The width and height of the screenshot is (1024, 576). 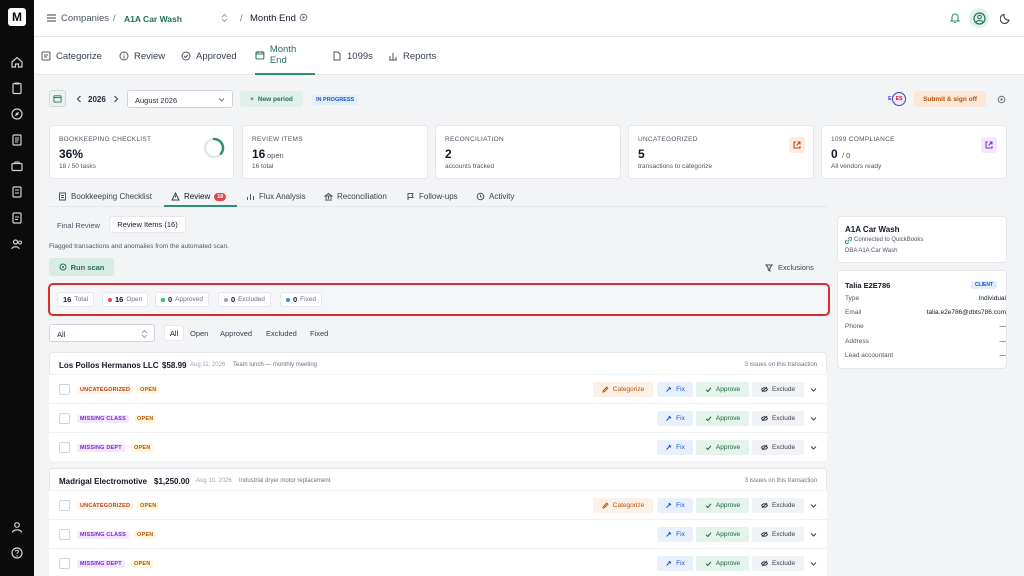 What do you see at coordinates (17, 17) in the screenshot?
I see `app-logo: M` at bounding box center [17, 17].